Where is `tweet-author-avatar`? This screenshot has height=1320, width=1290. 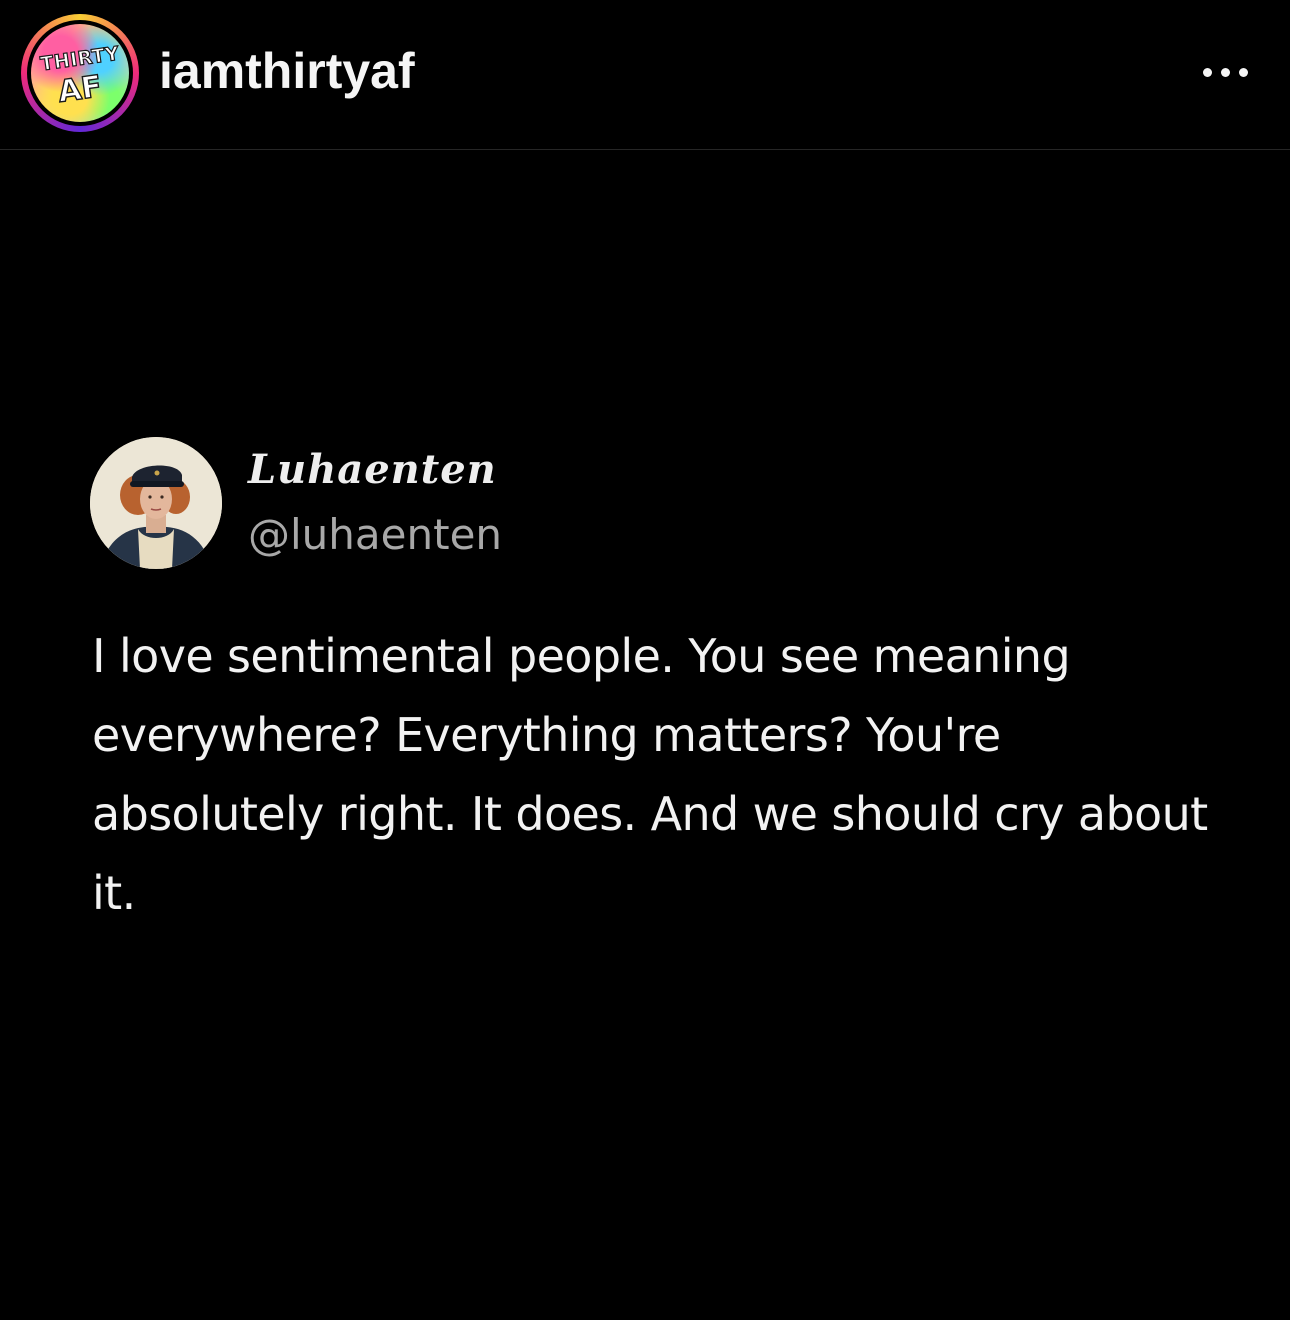 tweet-author-avatar is located at coordinates (156, 503).